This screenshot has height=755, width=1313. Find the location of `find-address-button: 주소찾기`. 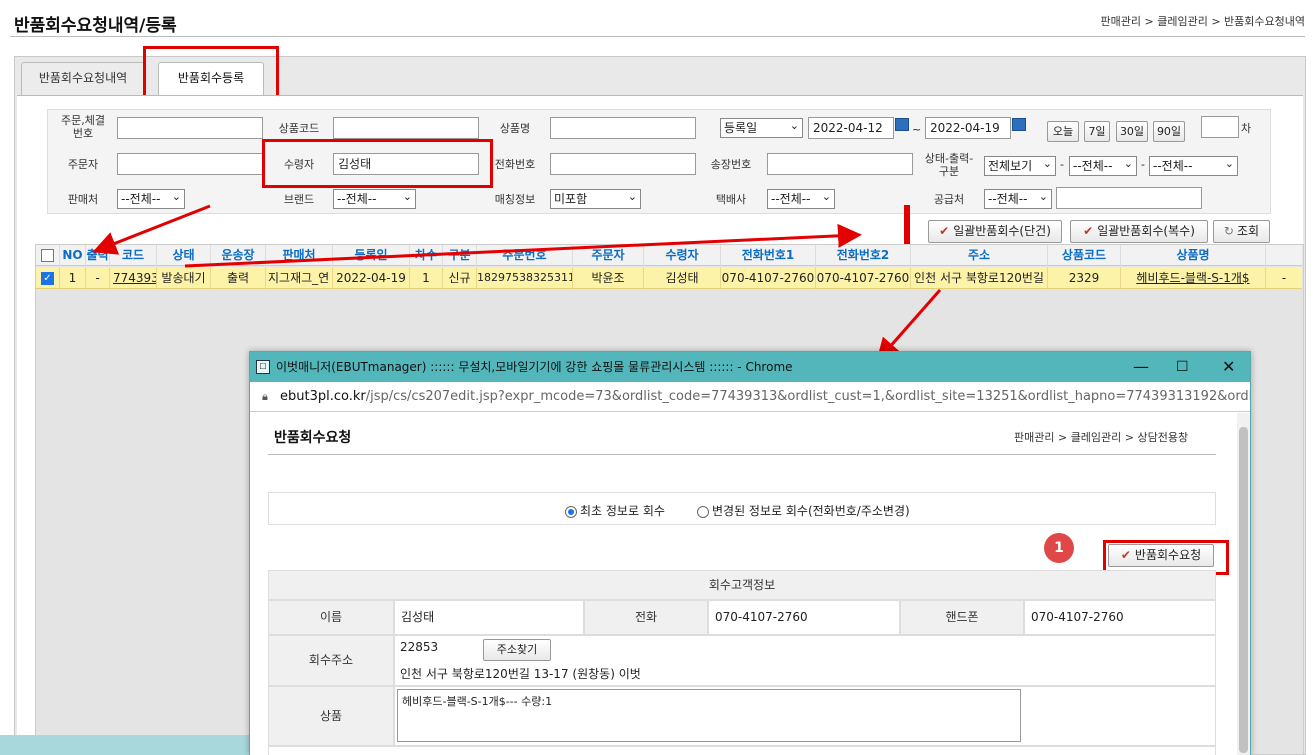

find-address-button: 주소찾기 is located at coordinates (517, 650).